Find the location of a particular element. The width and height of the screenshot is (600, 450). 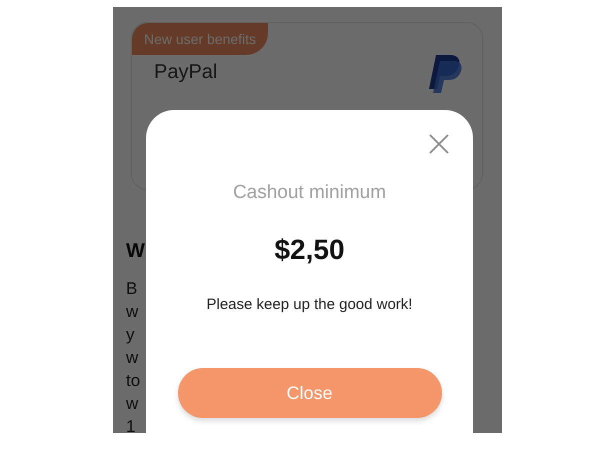

paragraph-line: to is located at coordinates (133, 381).